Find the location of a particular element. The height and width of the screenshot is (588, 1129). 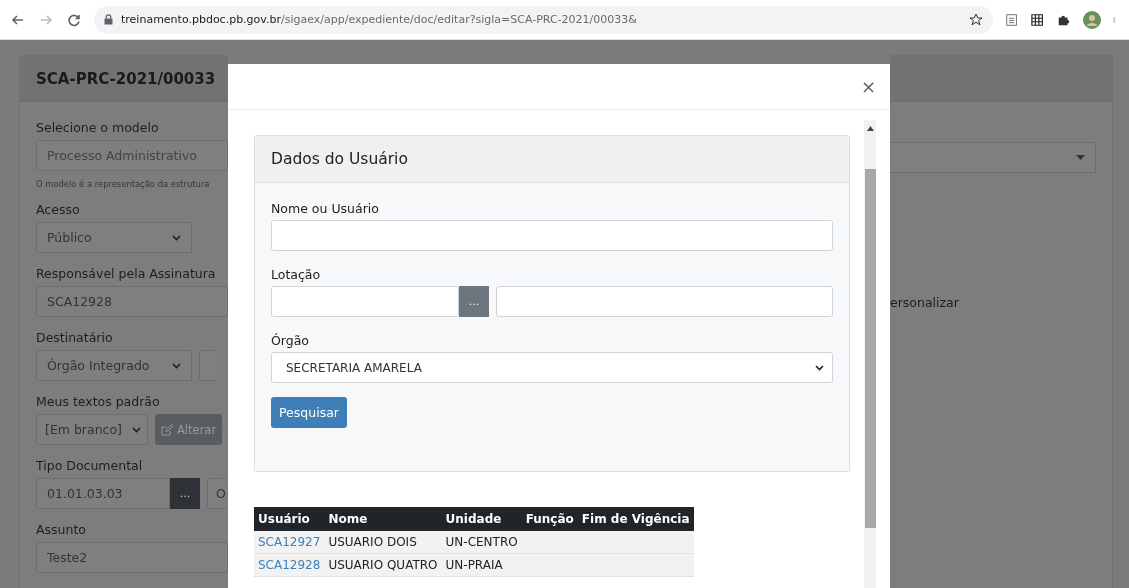

scrollbar-thumb is located at coordinates (870, 348).